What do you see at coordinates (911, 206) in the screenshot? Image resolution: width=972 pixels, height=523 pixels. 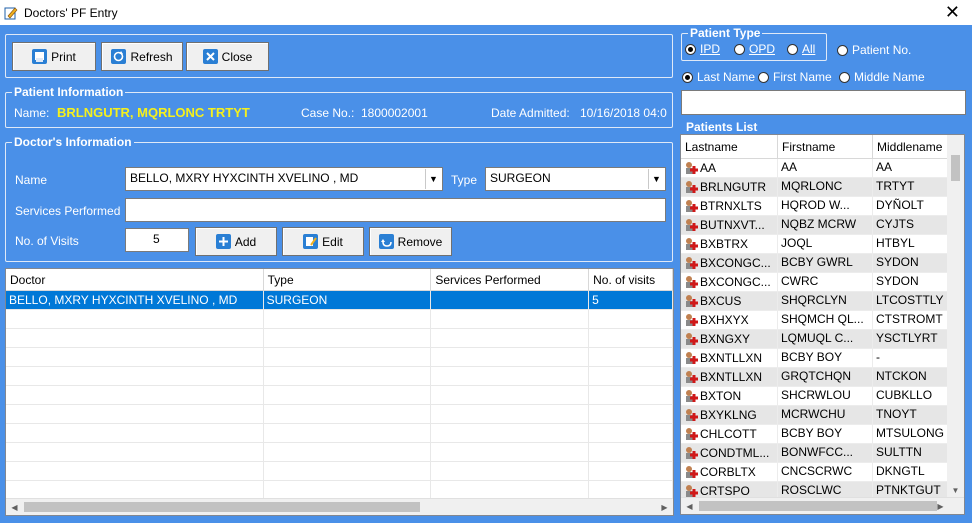 I see `cell-middlename: DYÑOLT` at bounding box center [911, 206].